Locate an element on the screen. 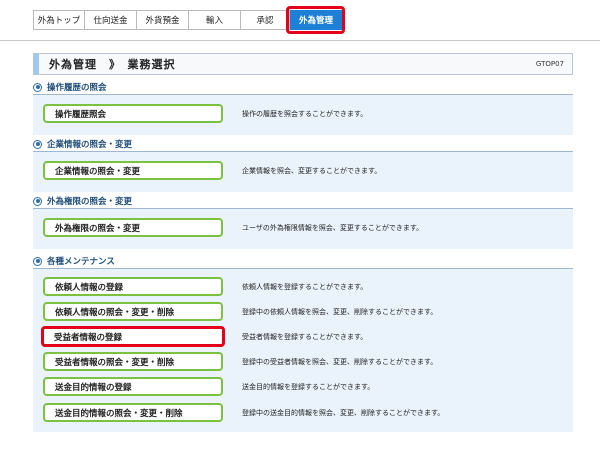 The height and width of the screenshot is (450, 600). list-item: 操作履歴照会 操作の履歴を照会することができます。 is located at coordinates (303, 114).